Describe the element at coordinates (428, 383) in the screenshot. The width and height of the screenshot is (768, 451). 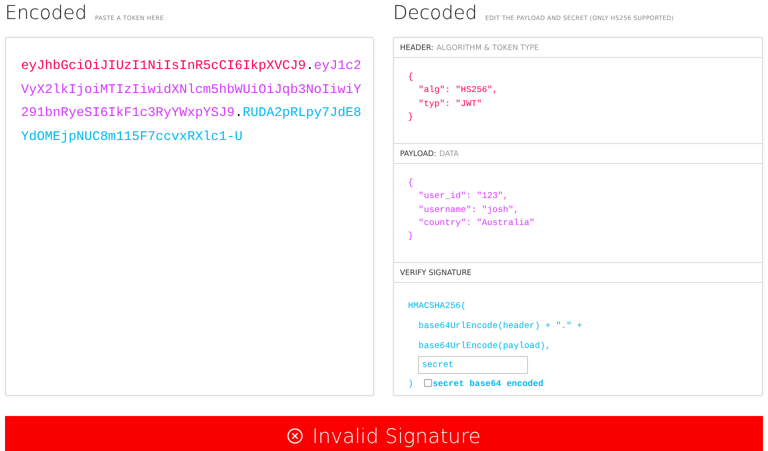
I see `checkbox` at that location.